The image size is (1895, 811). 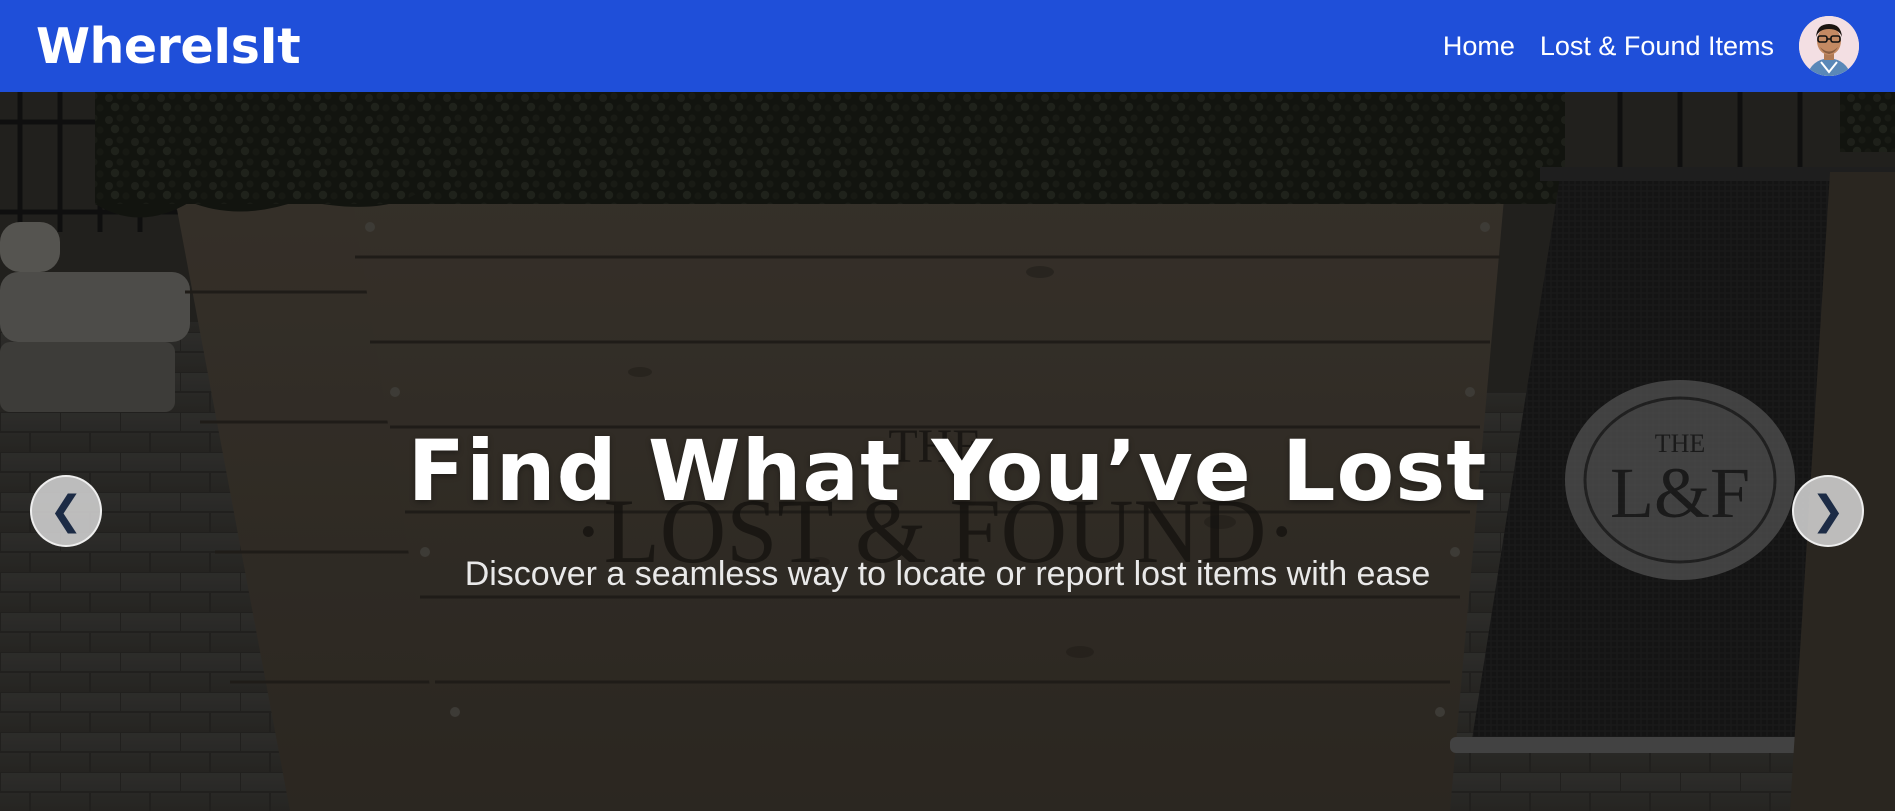 I want to click on hero-title: Find What You’ve Lost, so click(x=947, y=471).